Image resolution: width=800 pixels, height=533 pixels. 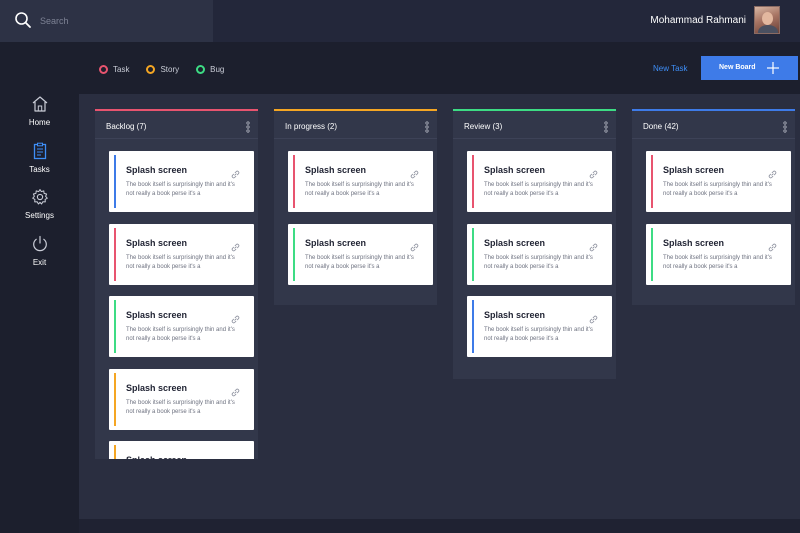 I want to click on sidebar-item-label: Tasks, so click(x=39, y=169).